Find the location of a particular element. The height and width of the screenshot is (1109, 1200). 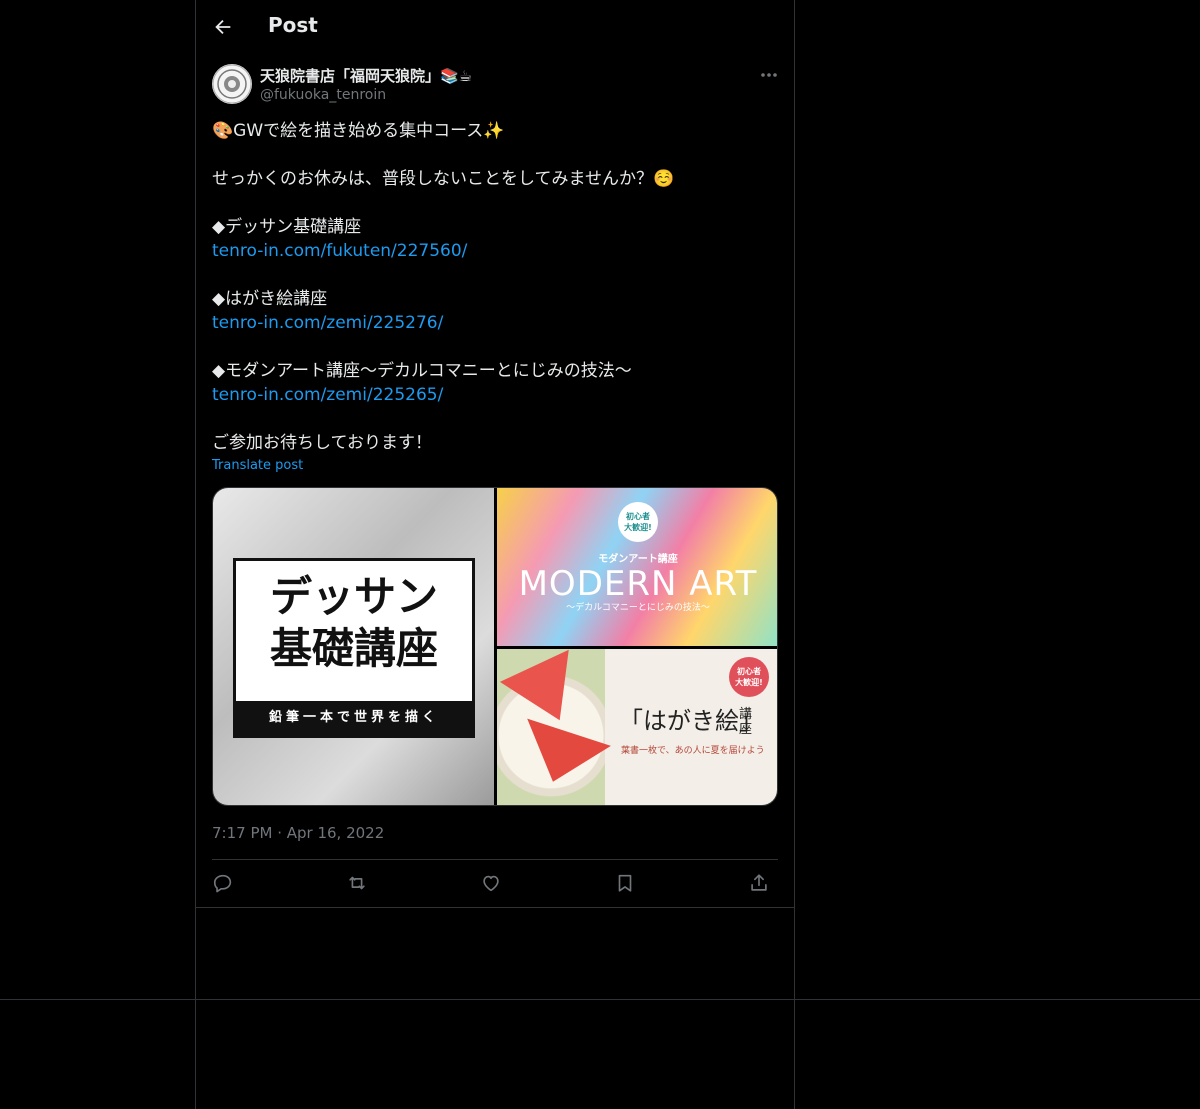

modern-subtitle: 〜デカルコマニーとにじみの技法〜 is located at coordinates (638, 608).